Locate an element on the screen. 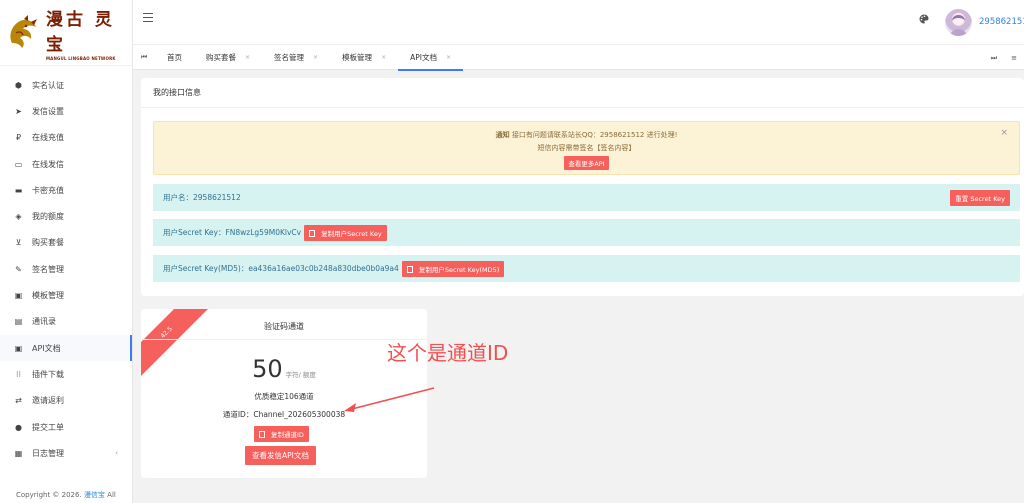 The height and width of the screenshot is (503, 1024). sidebar-item-label: 签名管理 is located at coordinates (48, 269).